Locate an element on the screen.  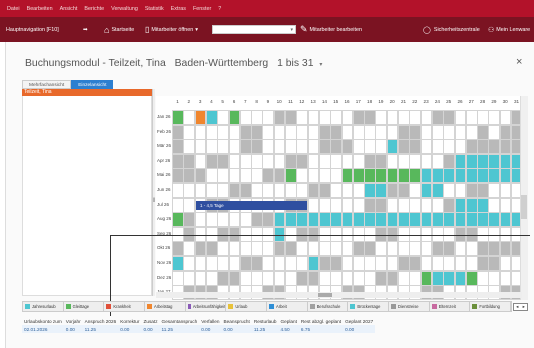
open-staff-button: ▯ Mitarbeiter öffnen ▾ is located at coordinates (171, 29).